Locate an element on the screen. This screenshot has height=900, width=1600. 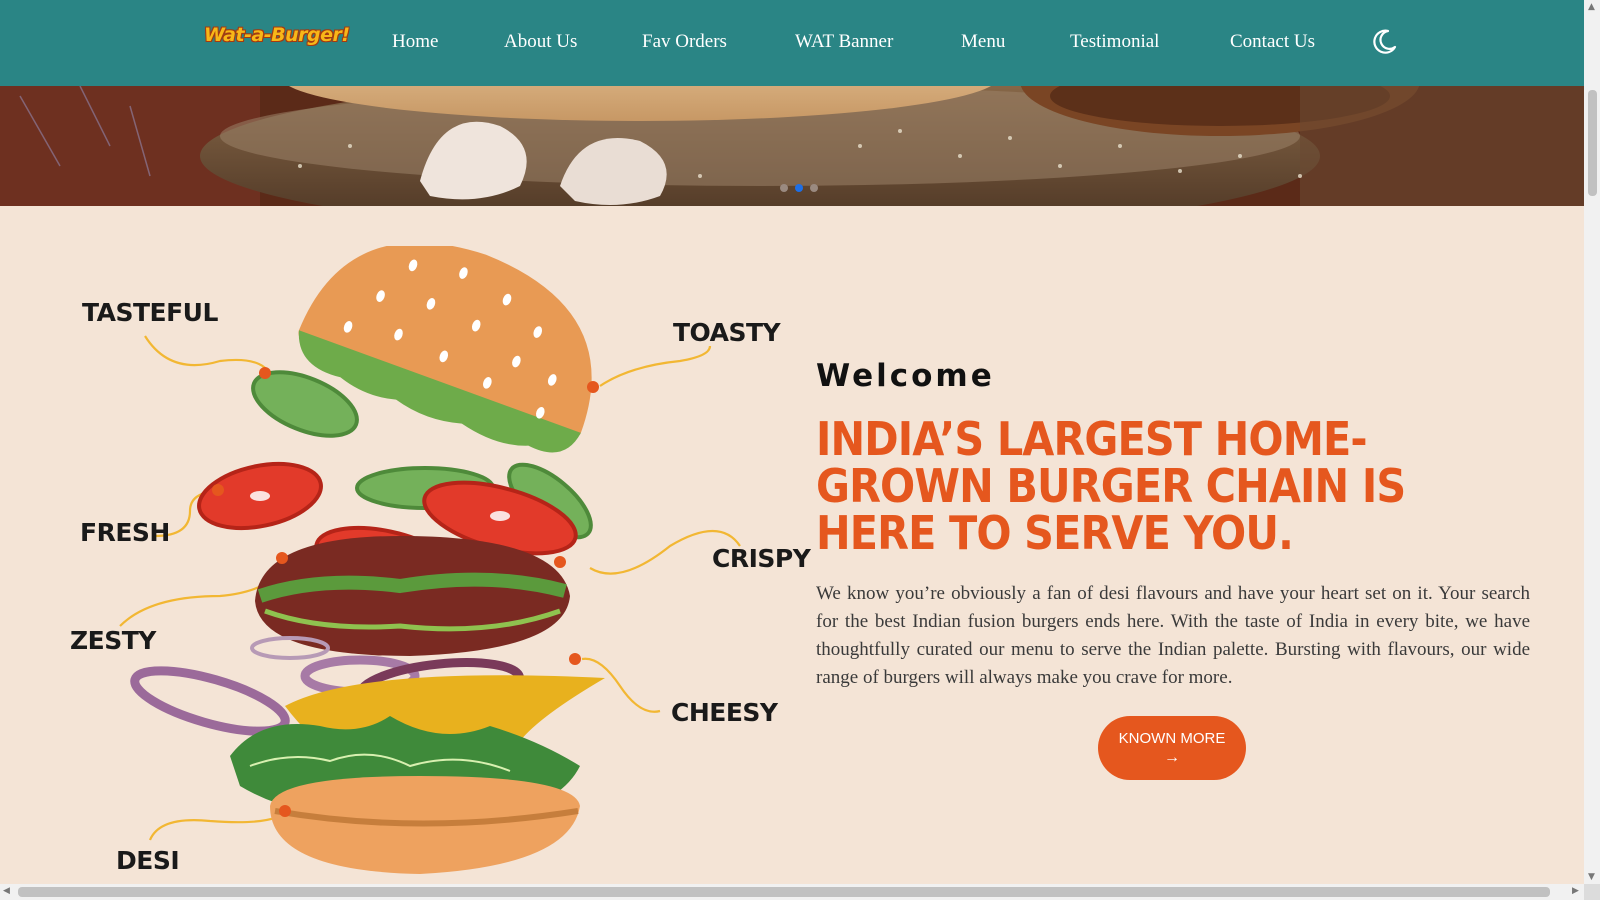
nav-menu: Menu is located at coordinates (983, 42).